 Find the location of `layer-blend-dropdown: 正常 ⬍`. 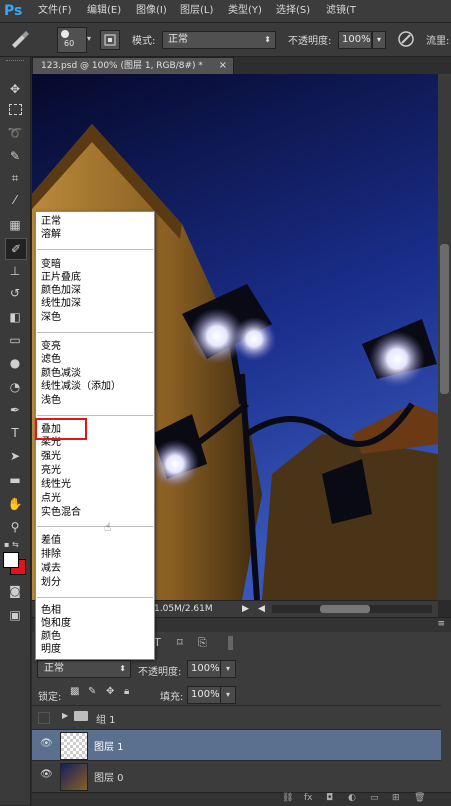

layer-blend-dropdown: 正常 ⬍ is located at coordinates (84, 669).